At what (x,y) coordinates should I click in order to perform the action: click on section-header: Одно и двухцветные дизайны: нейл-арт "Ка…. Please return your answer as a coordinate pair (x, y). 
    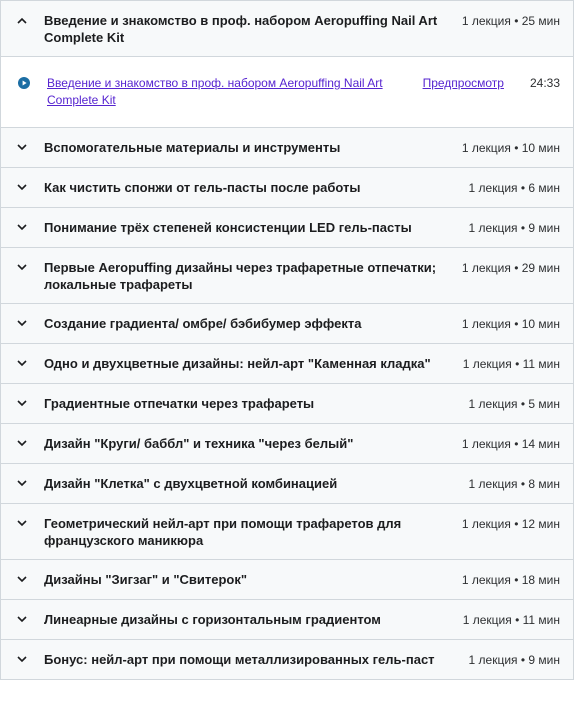
    Looking at the image, I should click on (287, 363).